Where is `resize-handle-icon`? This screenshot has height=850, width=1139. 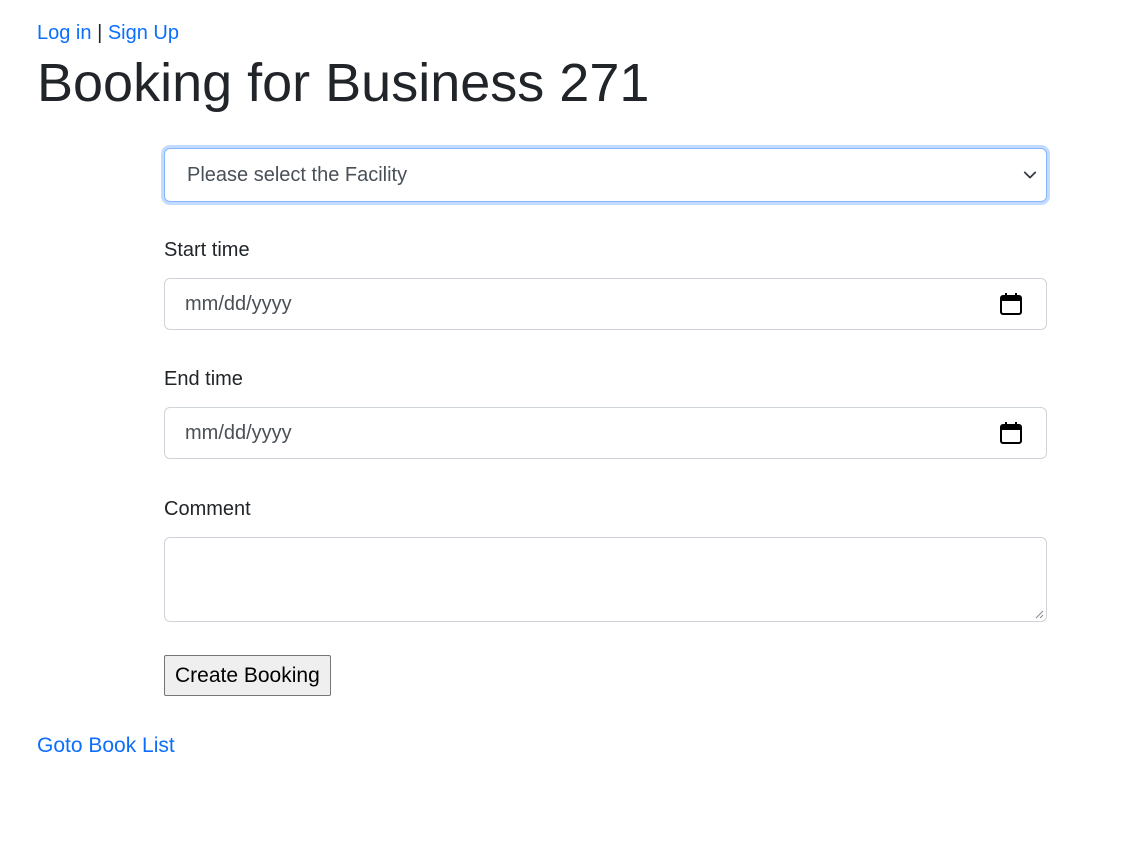
resize-handle-icon is located at coordinates (1039, 614).